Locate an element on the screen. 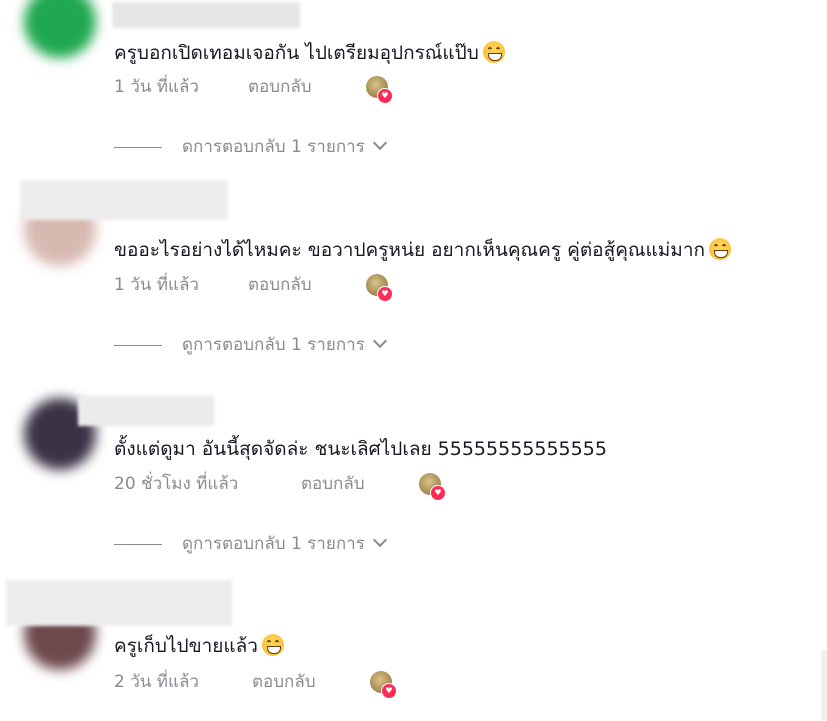 This screenshot has width=827, height=721. comment-meta: 2 วัน ที่แล้ว ตอบกลับ is located at coordinates (215, 682).